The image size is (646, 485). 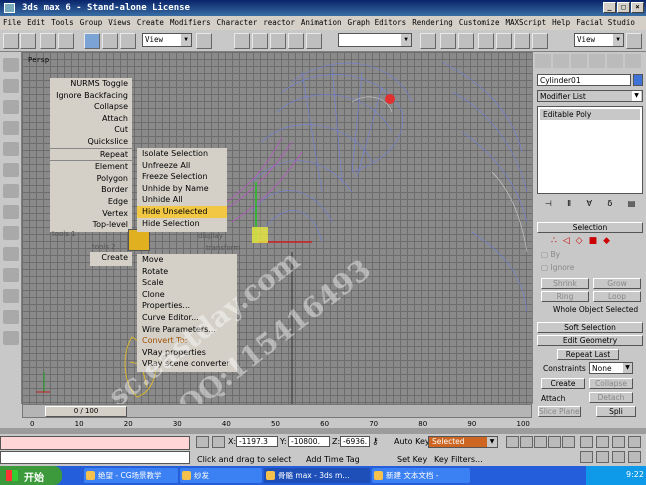 I want to click on by-vertex-checkbox: ▢ By, so click(x=550, y=254).